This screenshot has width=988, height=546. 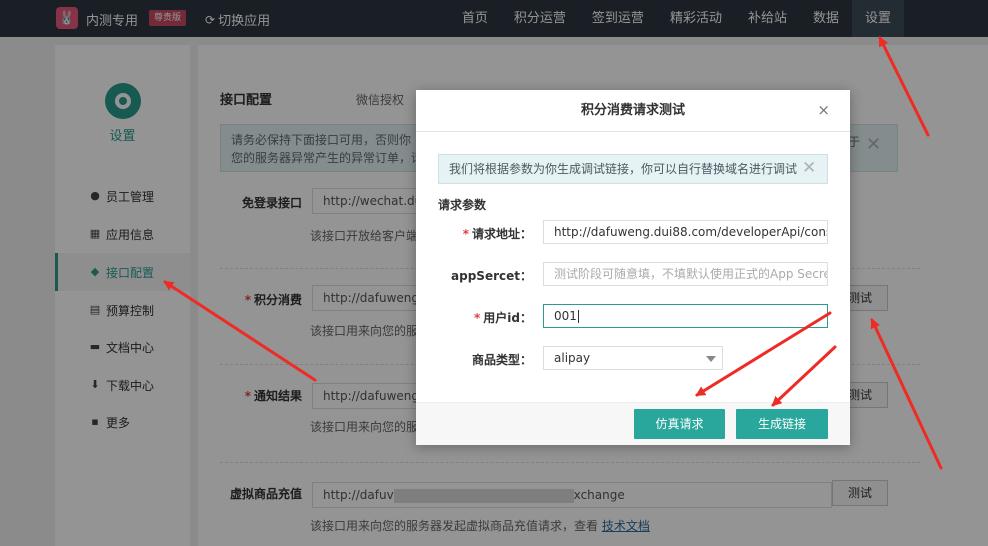 I want to click on modal-title: 积分消费请求测试, so click(x=633, y=111).